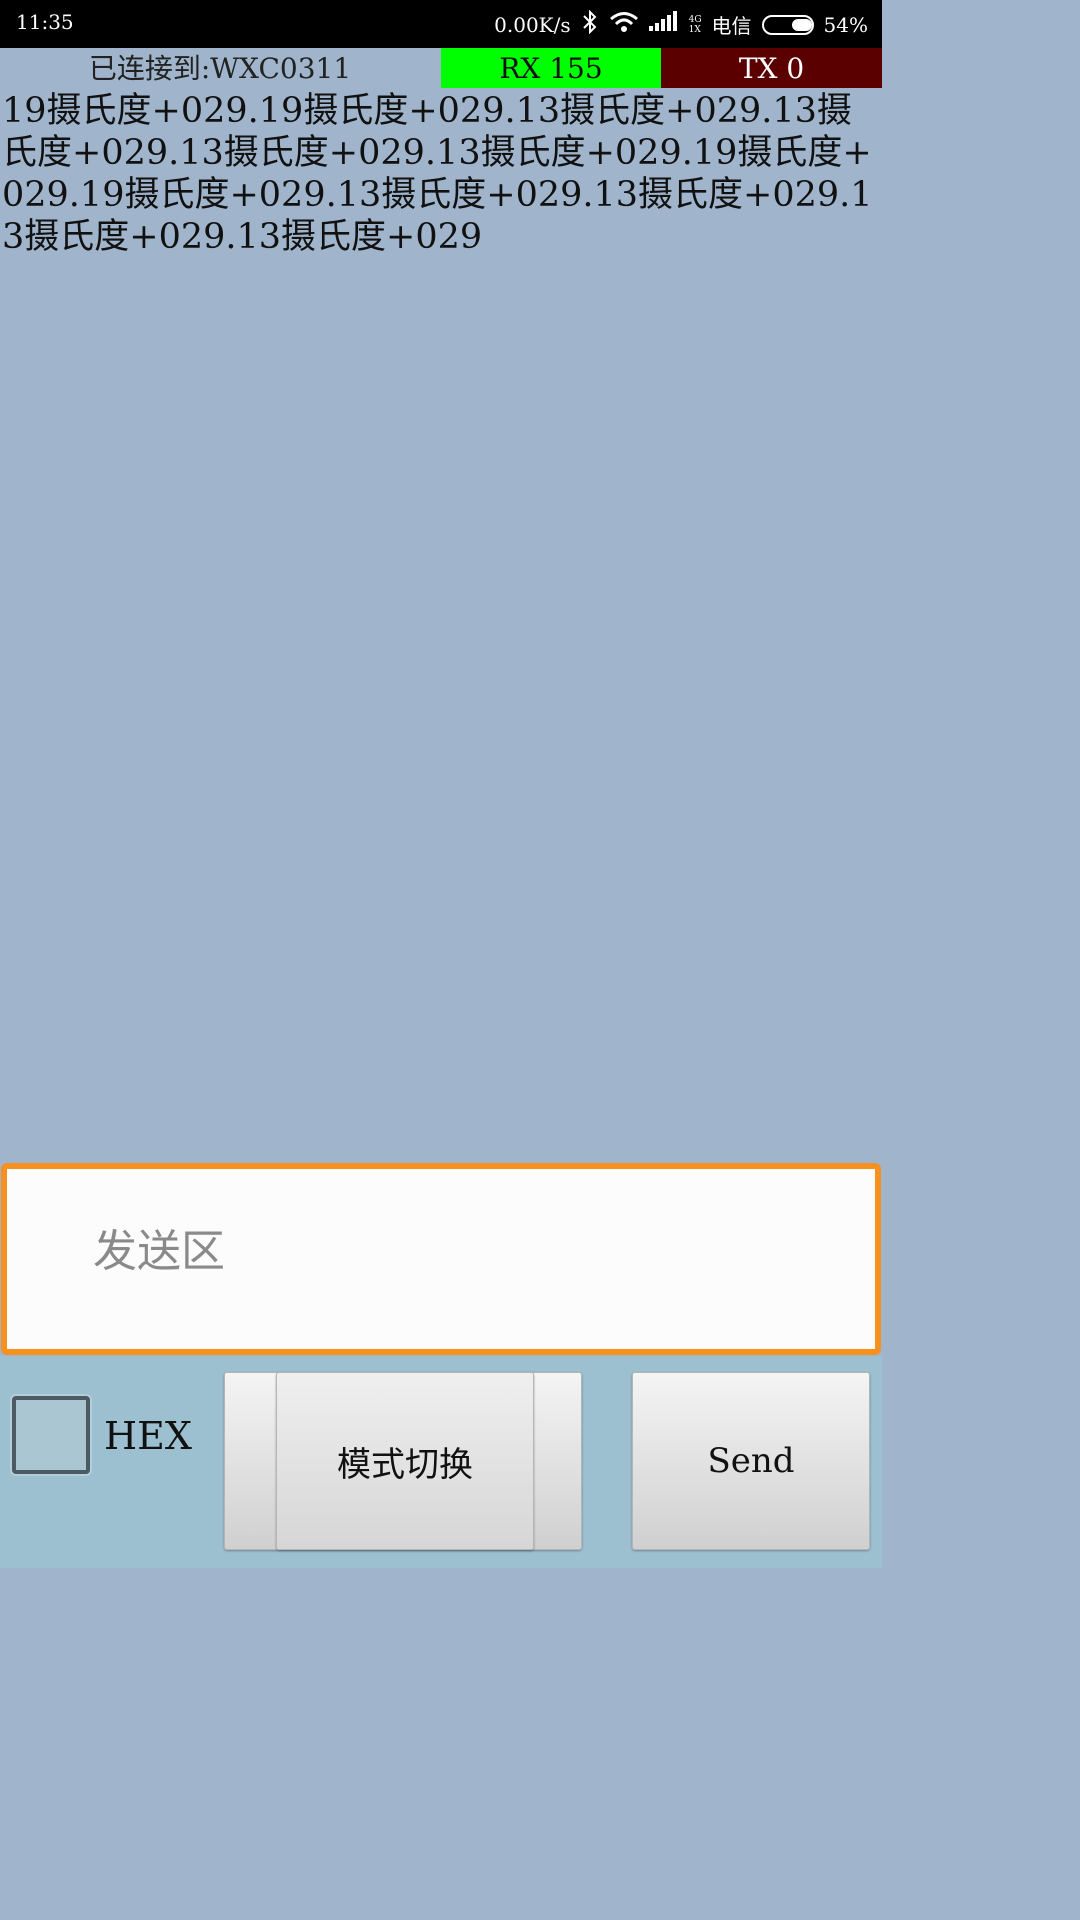 This screenshot has height=1920, width=1080. What do you see at coordinates (663, 24) in the screenshot?
I see `signal-icon` at bounding box center [663, 24].